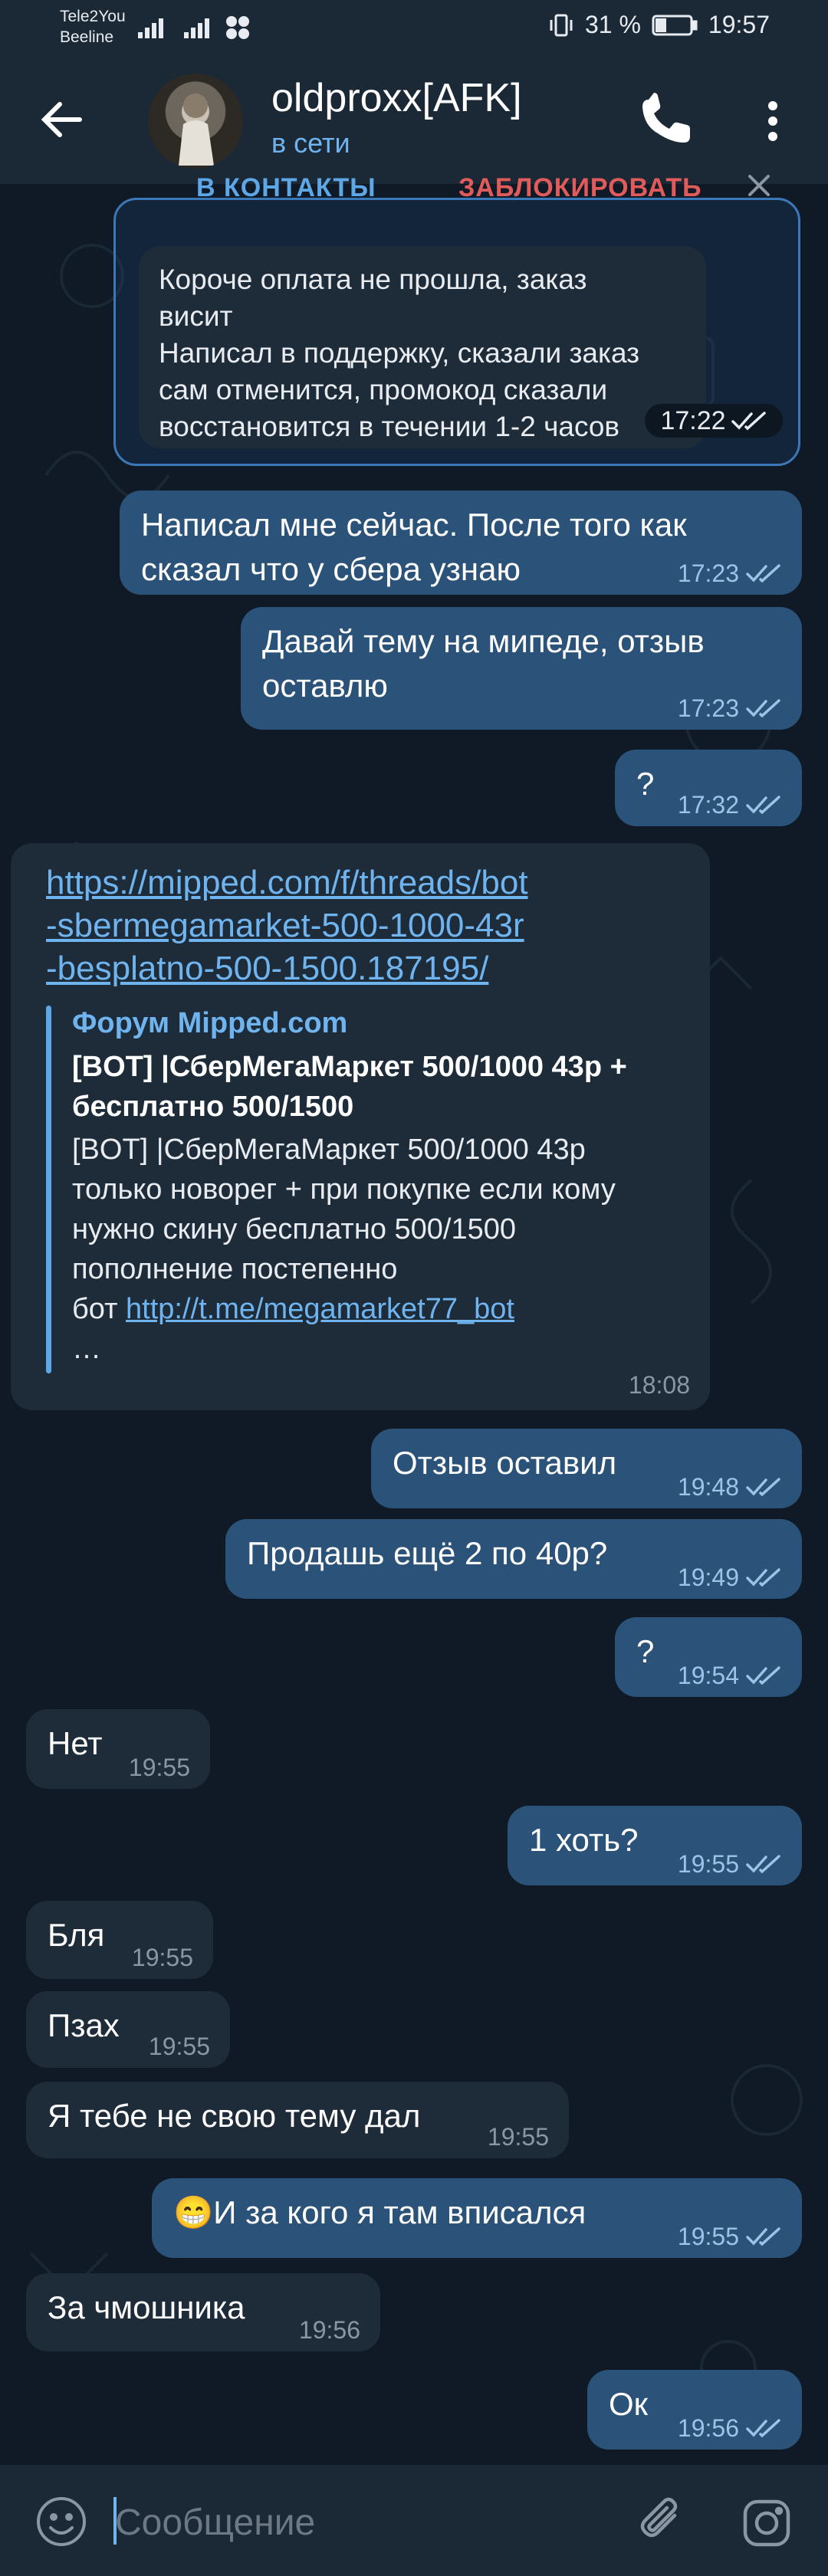 This screenshot has width=828, height=2576. Describe the element at coordinates (174, 28) in the screenshot. I see `signal-icon` at that location.